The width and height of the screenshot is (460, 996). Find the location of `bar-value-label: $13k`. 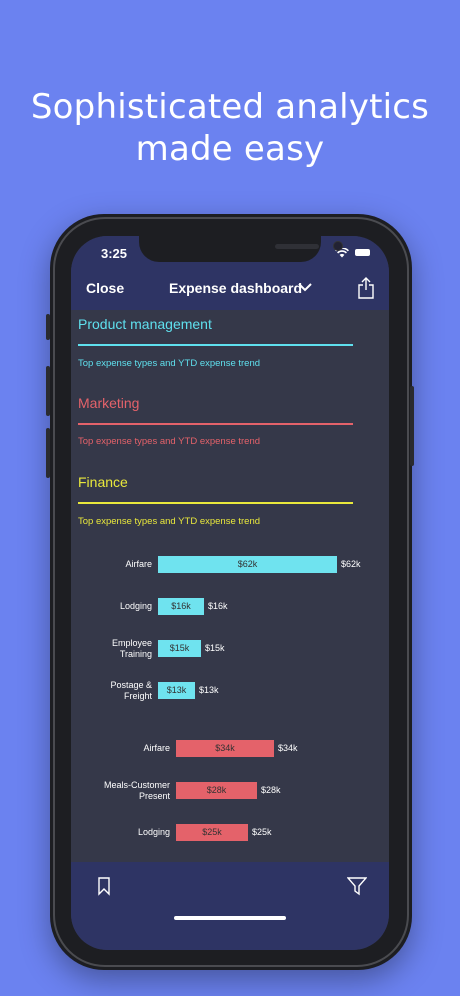

bar-value-label: $13k is located at coordinates (209, 690).